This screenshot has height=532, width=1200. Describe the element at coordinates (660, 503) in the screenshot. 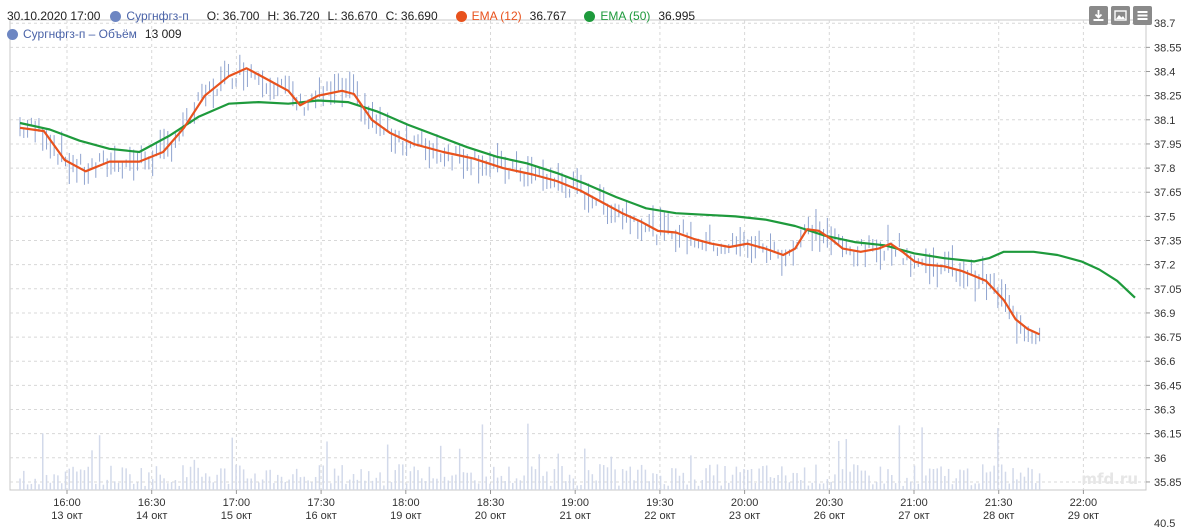

I see `time-tick-label: 19:30` at that location.